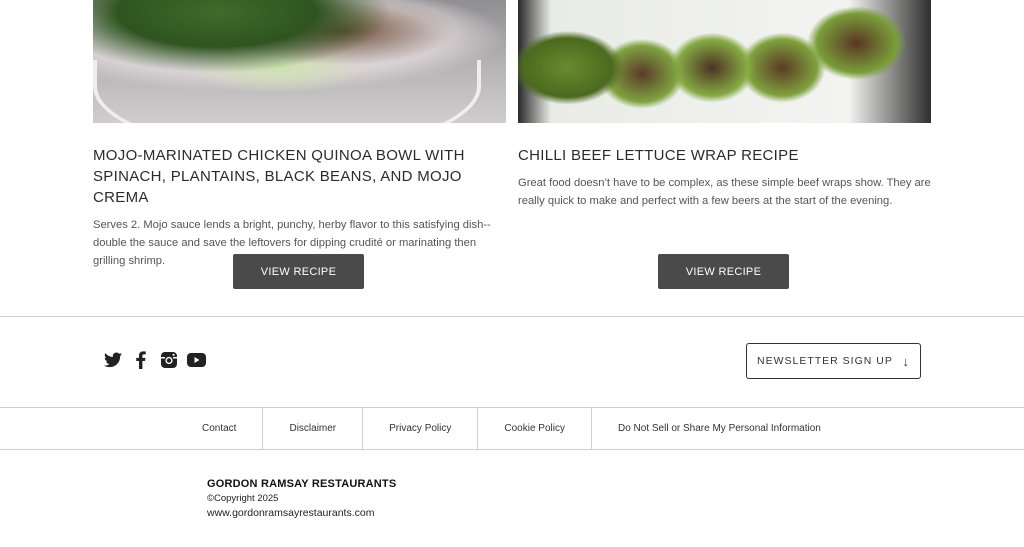 The width and height of the screenshot is (1024, 547). I want to click on footer-link-cookie-policy: Cookie Policy, so click(534, 428).